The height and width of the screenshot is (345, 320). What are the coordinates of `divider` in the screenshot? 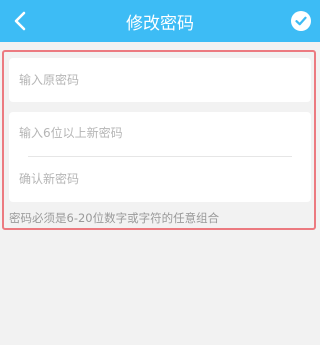 It's located at (160, 156).